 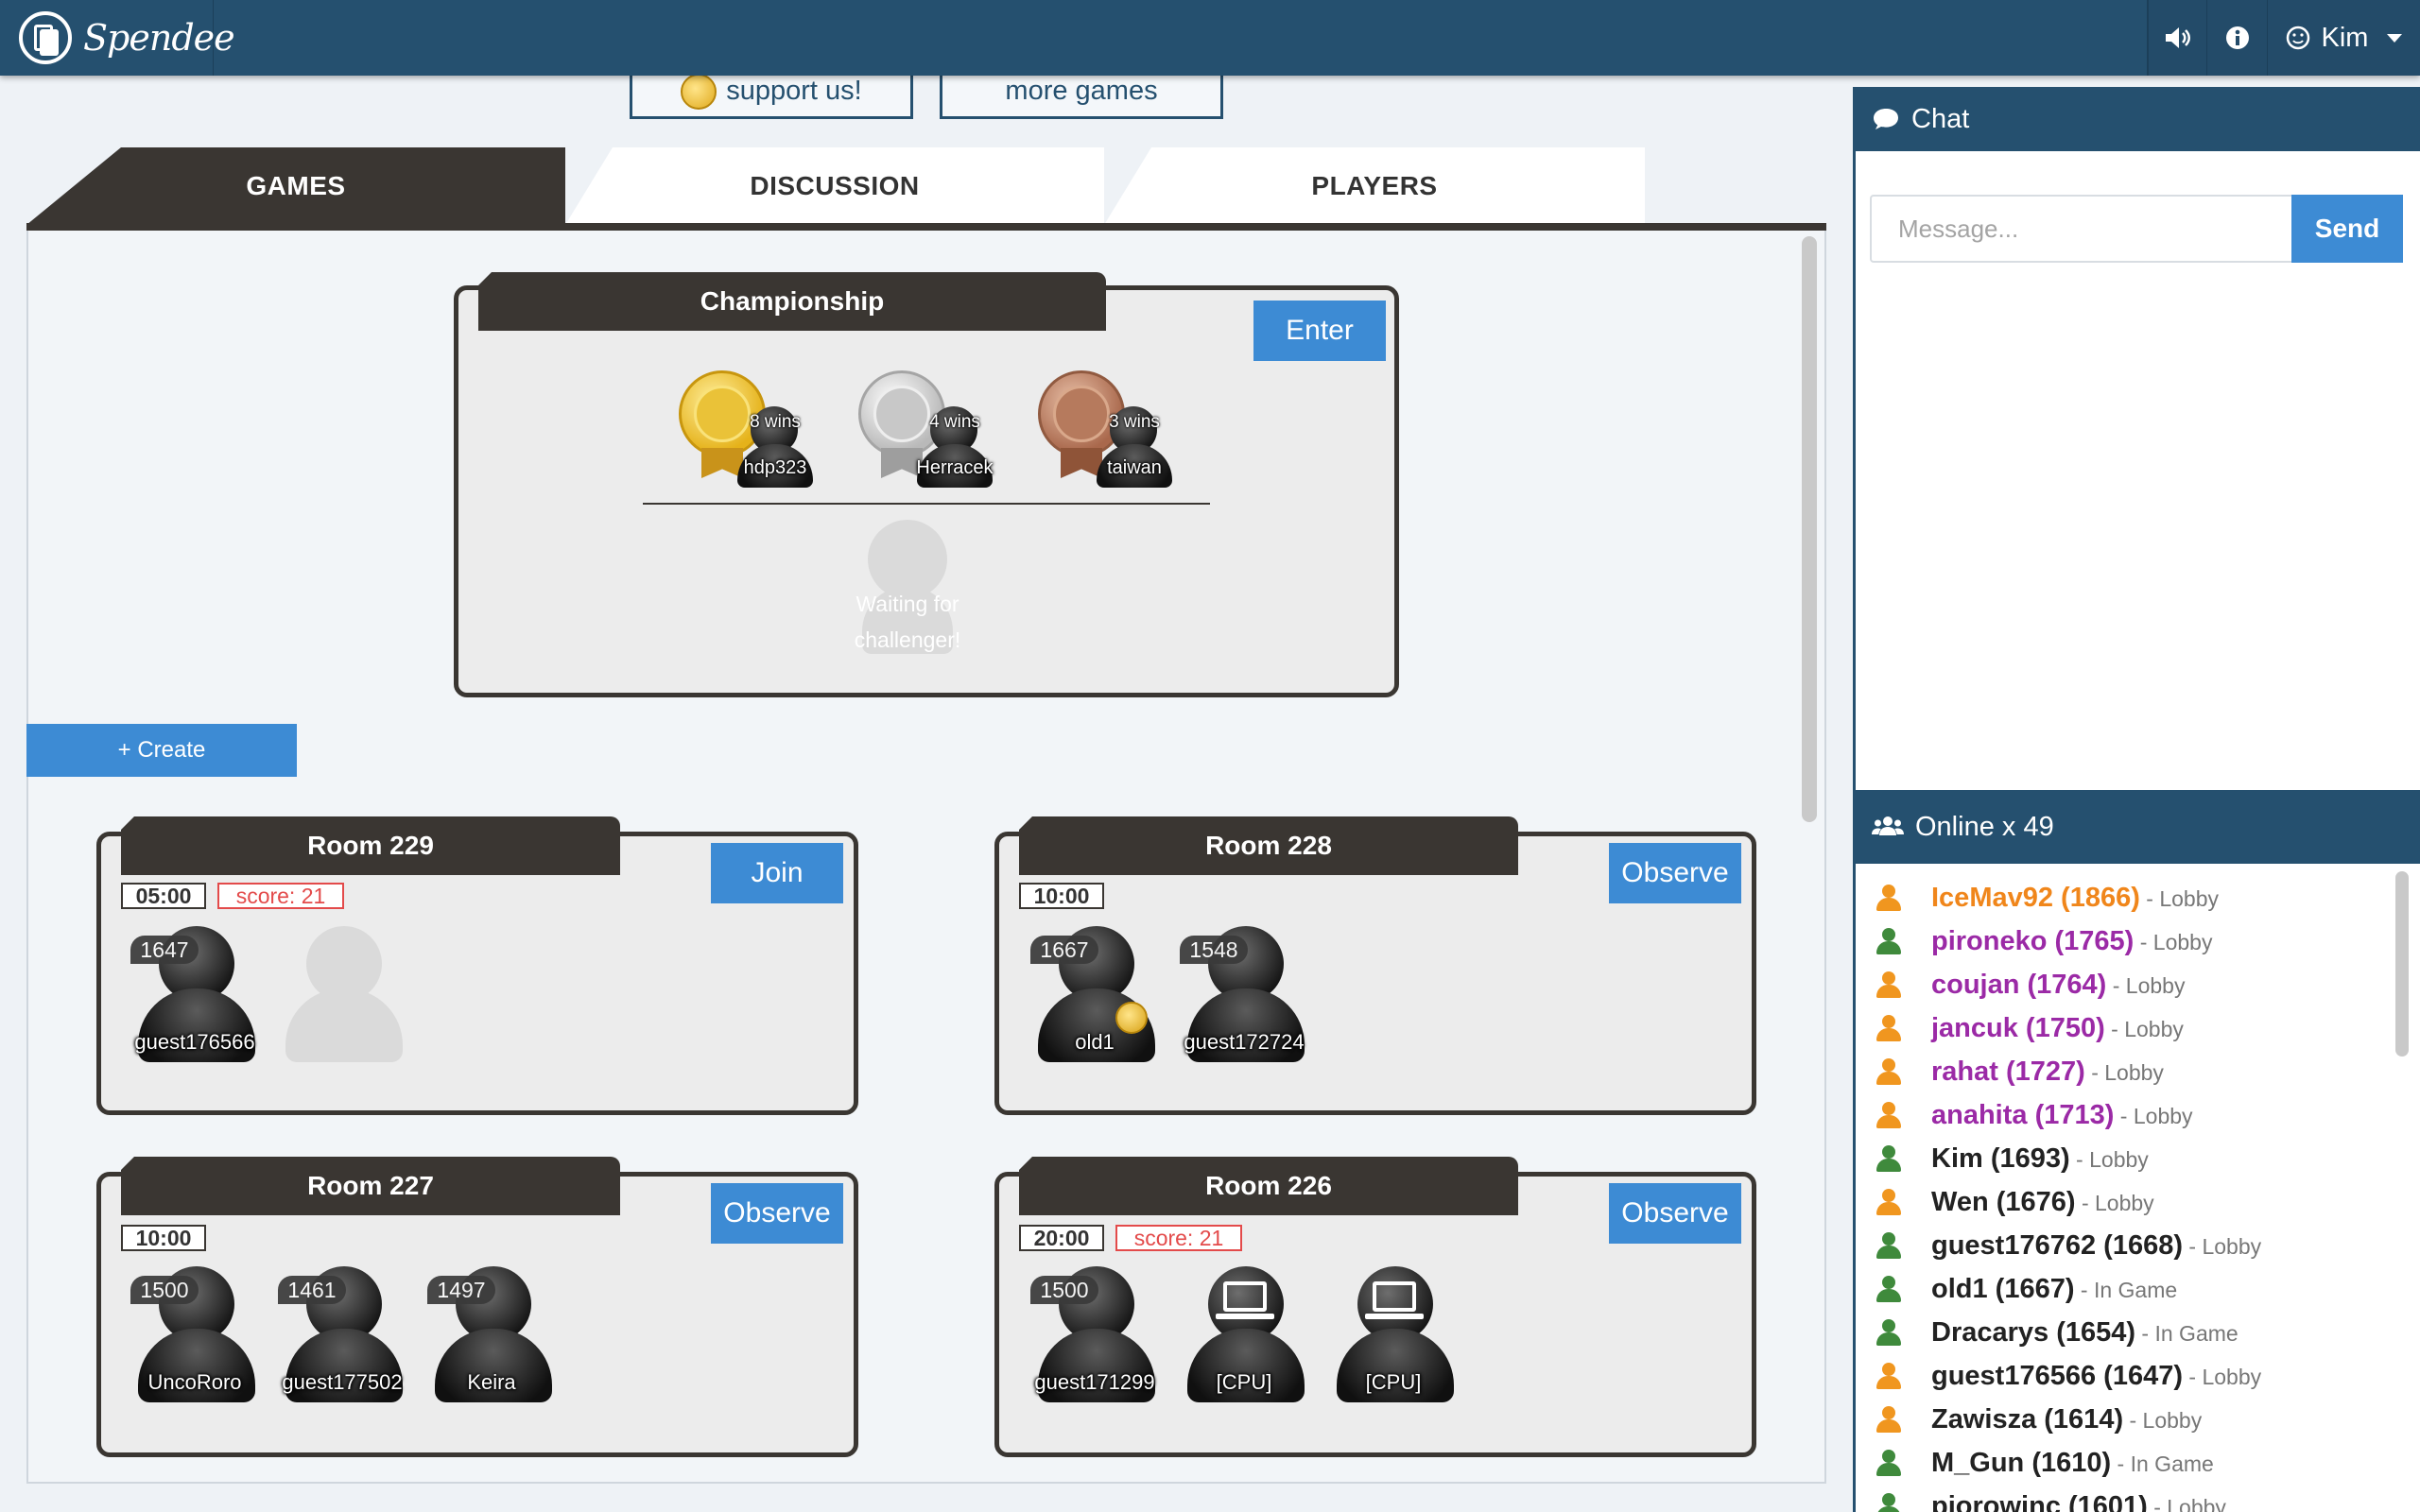 What do you see at coordinates (194, 1382) in the screenshot?
I see `player-name: UncoRoro` at bounding box center [194, 1382].